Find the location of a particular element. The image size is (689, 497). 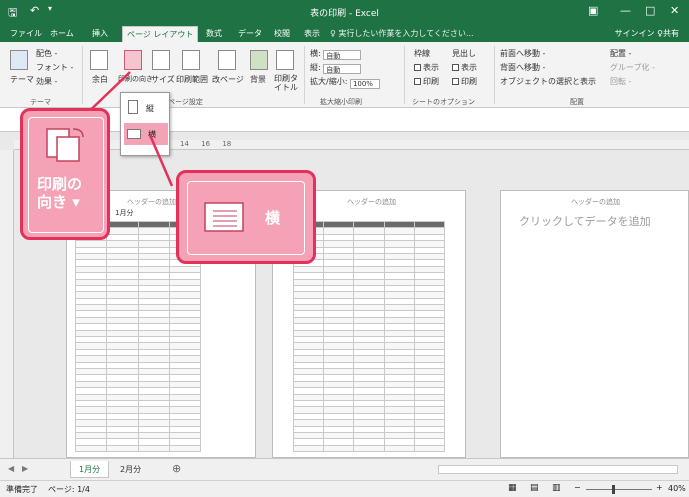

status-page-info: ページ: 1/4 is located at coordinates (69, 489).